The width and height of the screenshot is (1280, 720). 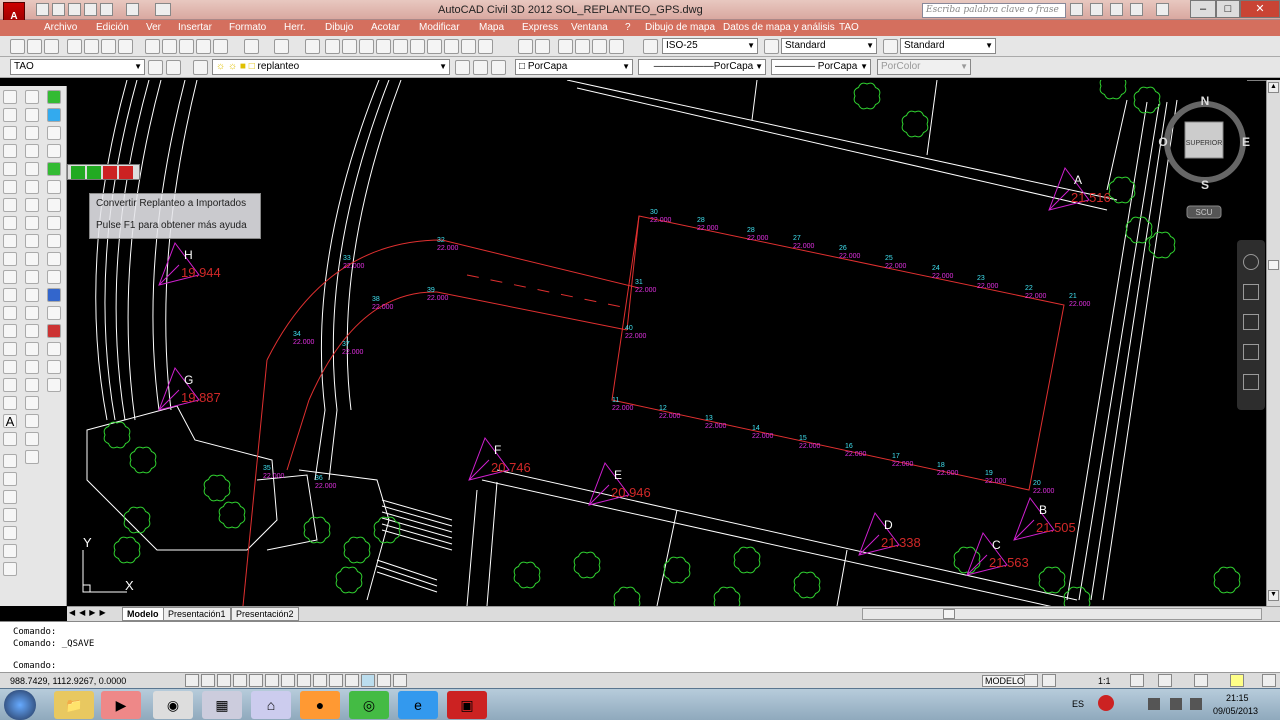 What do you see at coordinates (10, 205) in the screenshot?
I see `circle-icon` at bounding box center [10, 205].